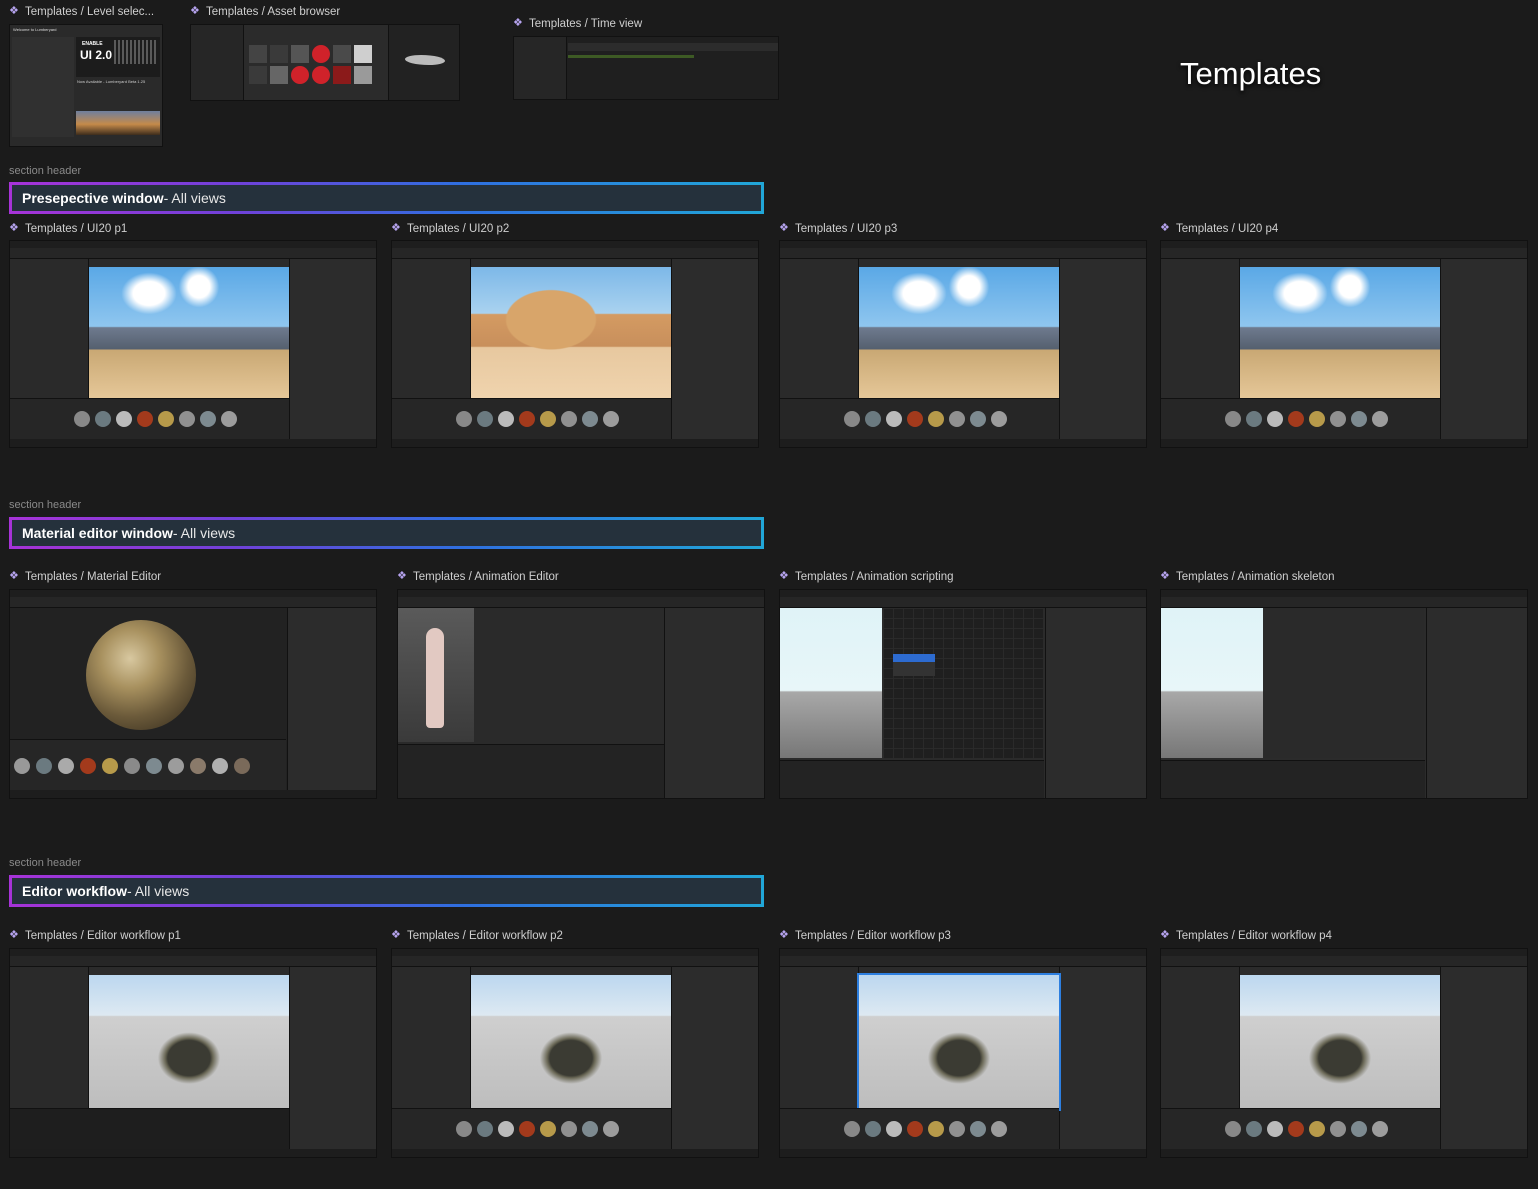 Image resolution: width=1538 pixels, height=1189 pixels. I want to click on frame-label-ui20-p2: Templates / UI20 p2, so click(450, 228).